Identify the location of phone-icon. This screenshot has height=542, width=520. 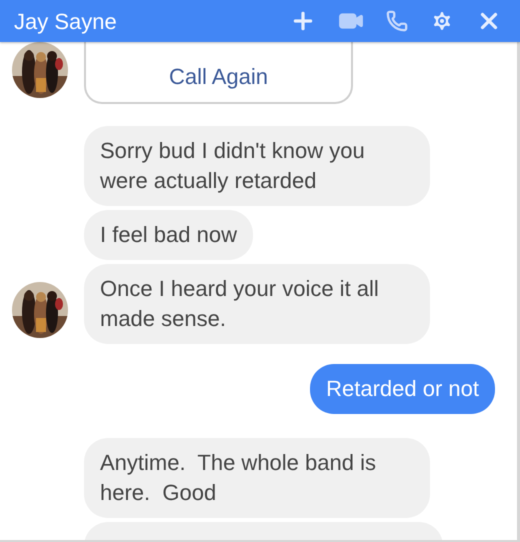
(397, 21).